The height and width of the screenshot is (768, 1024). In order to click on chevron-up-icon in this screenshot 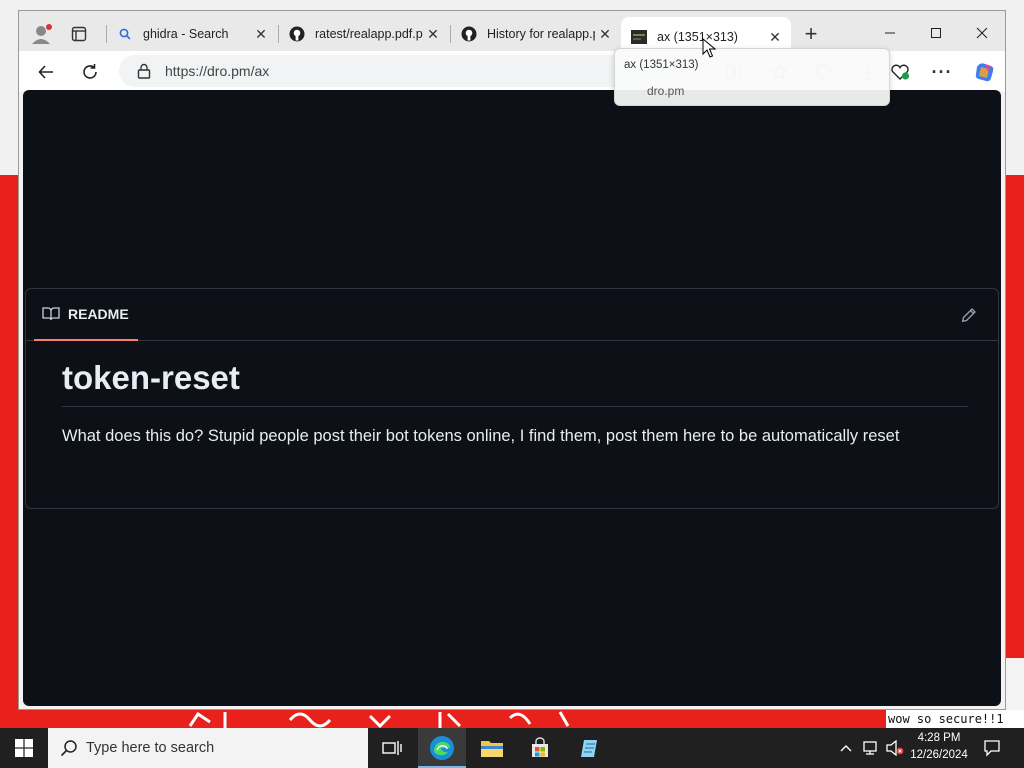, I will do `click(846, 748)`.